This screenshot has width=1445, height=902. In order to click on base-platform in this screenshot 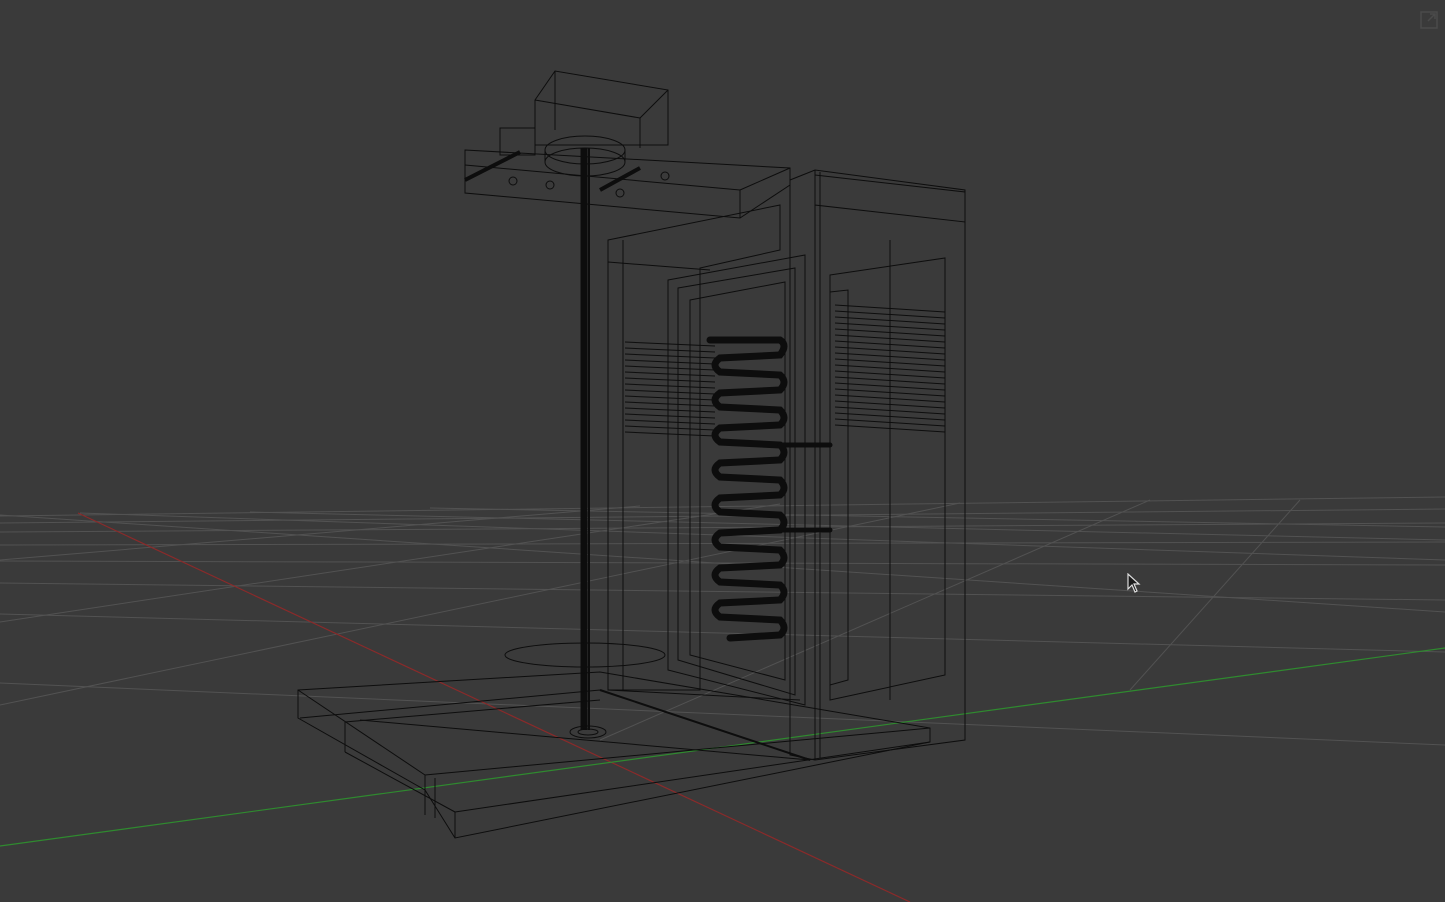, I will do `click(614, 755)`.